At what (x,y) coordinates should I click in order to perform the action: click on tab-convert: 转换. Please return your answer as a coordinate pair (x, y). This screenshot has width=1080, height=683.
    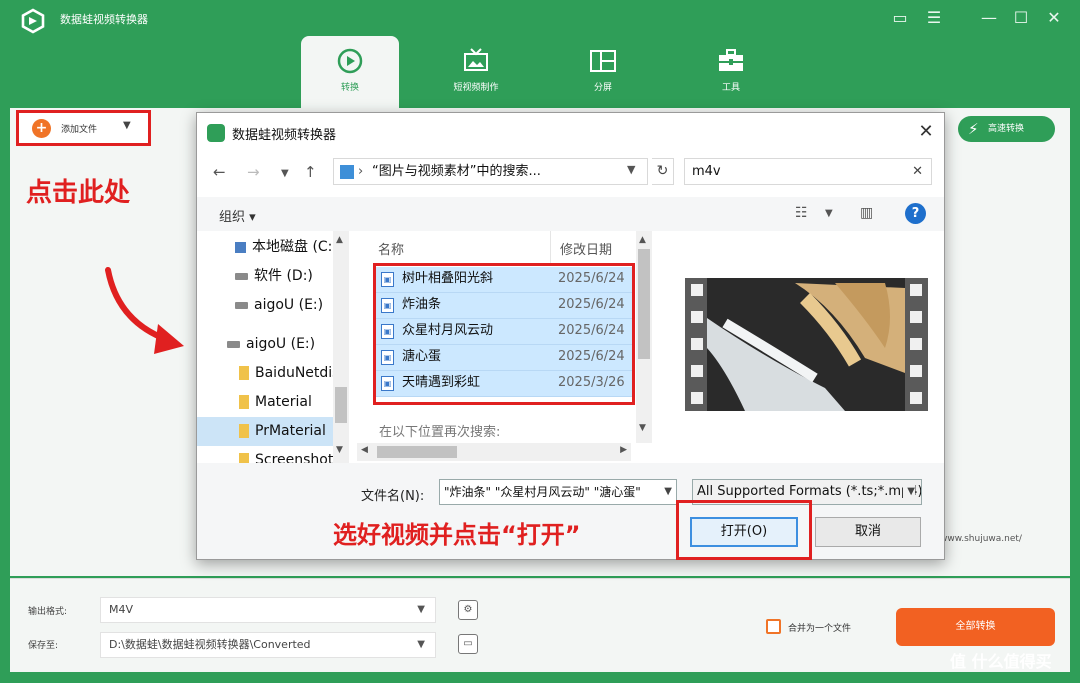
    Looking at the image, I should click on (350, 72).